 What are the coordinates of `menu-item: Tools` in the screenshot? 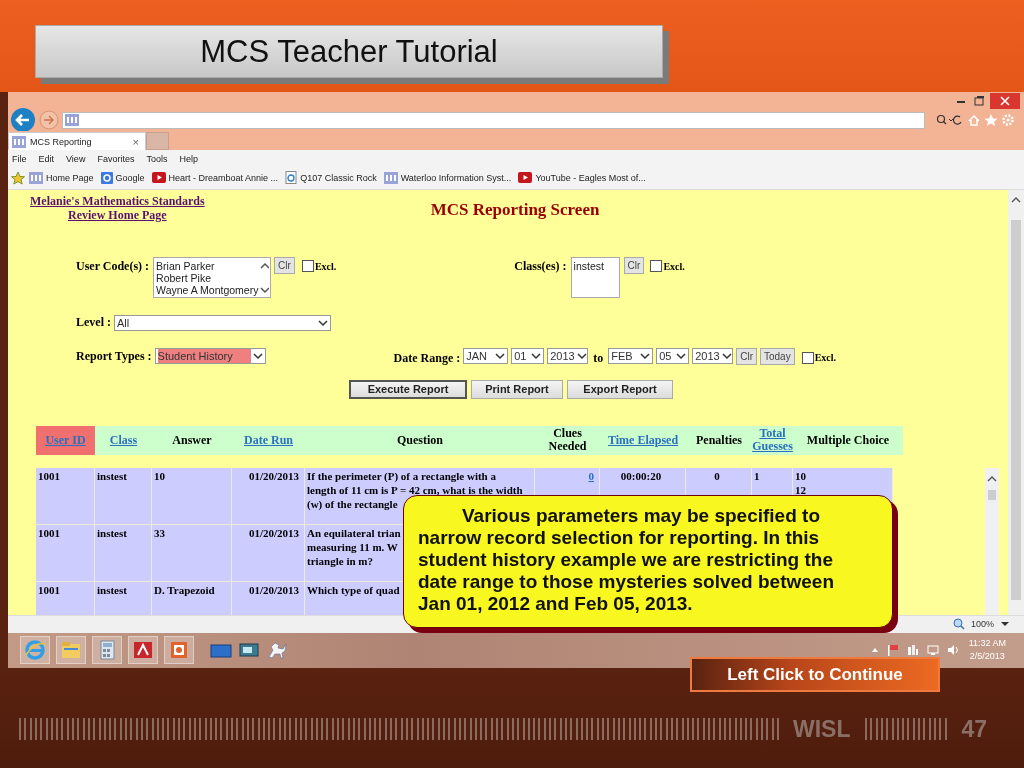 It's located at (157, 158).